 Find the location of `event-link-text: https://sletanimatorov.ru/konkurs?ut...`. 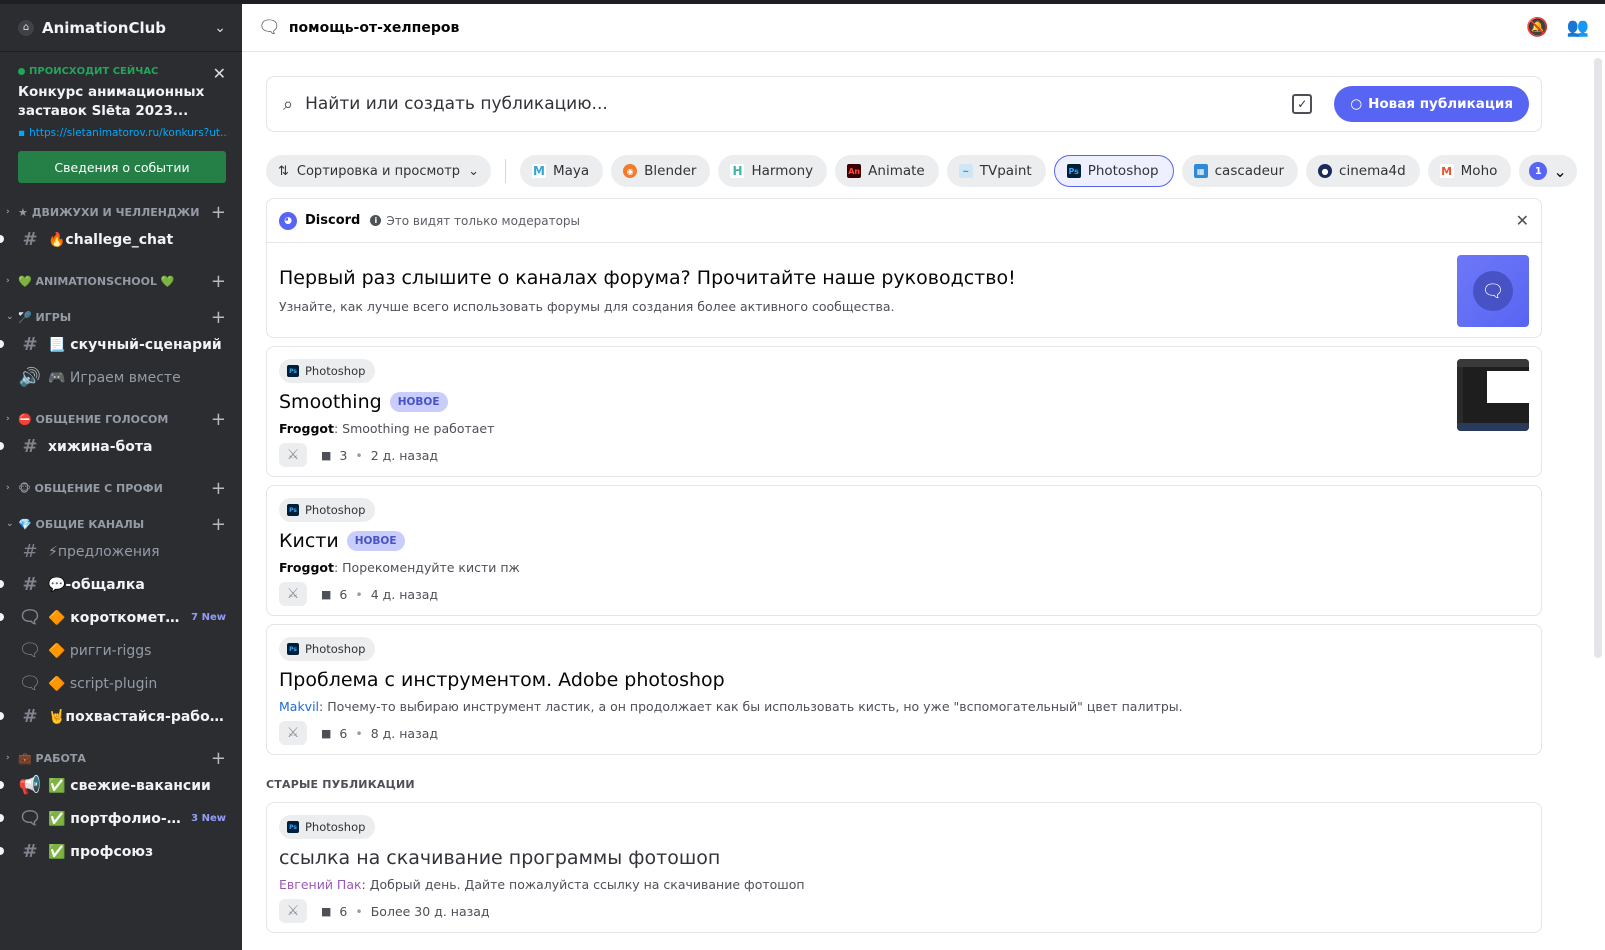

event-link-text: https://sletanimatorov.ru/konkurs?ut... is located at coordinates (128, 133).